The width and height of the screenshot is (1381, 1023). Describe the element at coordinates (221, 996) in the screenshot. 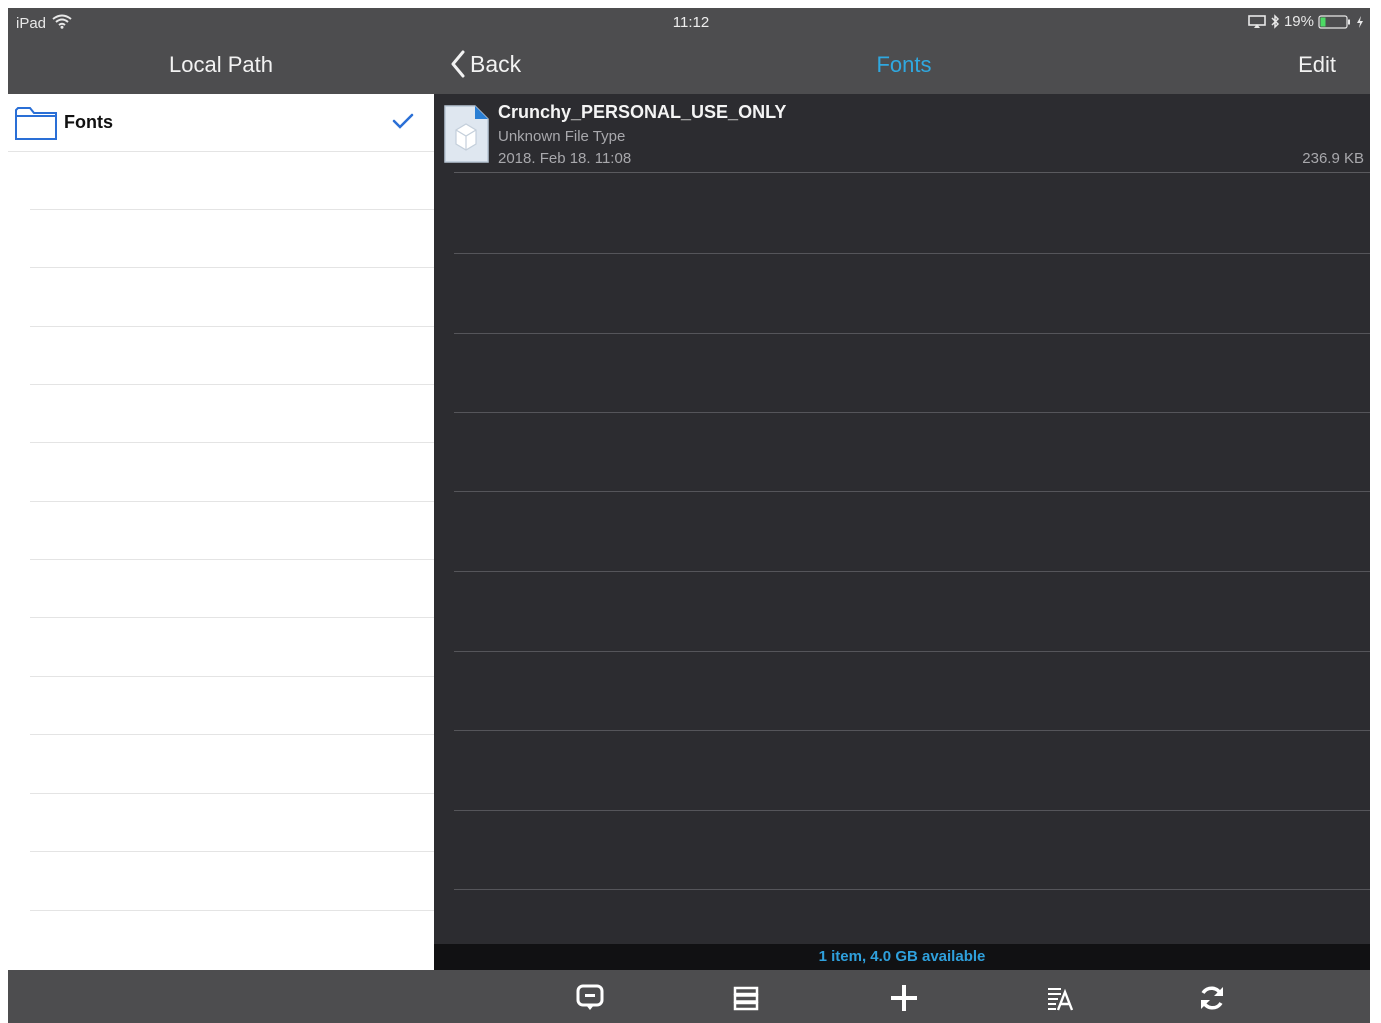

I see `left-bottom-bar` at that location.